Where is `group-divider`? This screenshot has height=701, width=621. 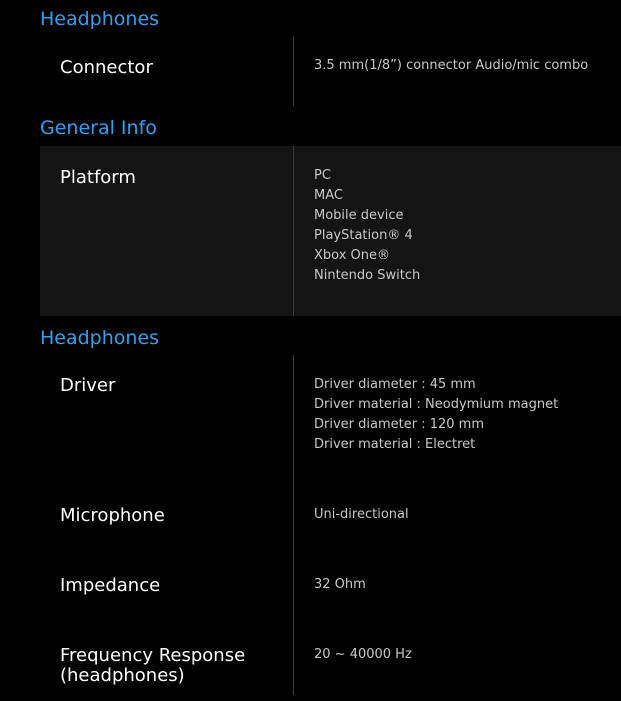
group-divider is located at coordinates (293, 525).